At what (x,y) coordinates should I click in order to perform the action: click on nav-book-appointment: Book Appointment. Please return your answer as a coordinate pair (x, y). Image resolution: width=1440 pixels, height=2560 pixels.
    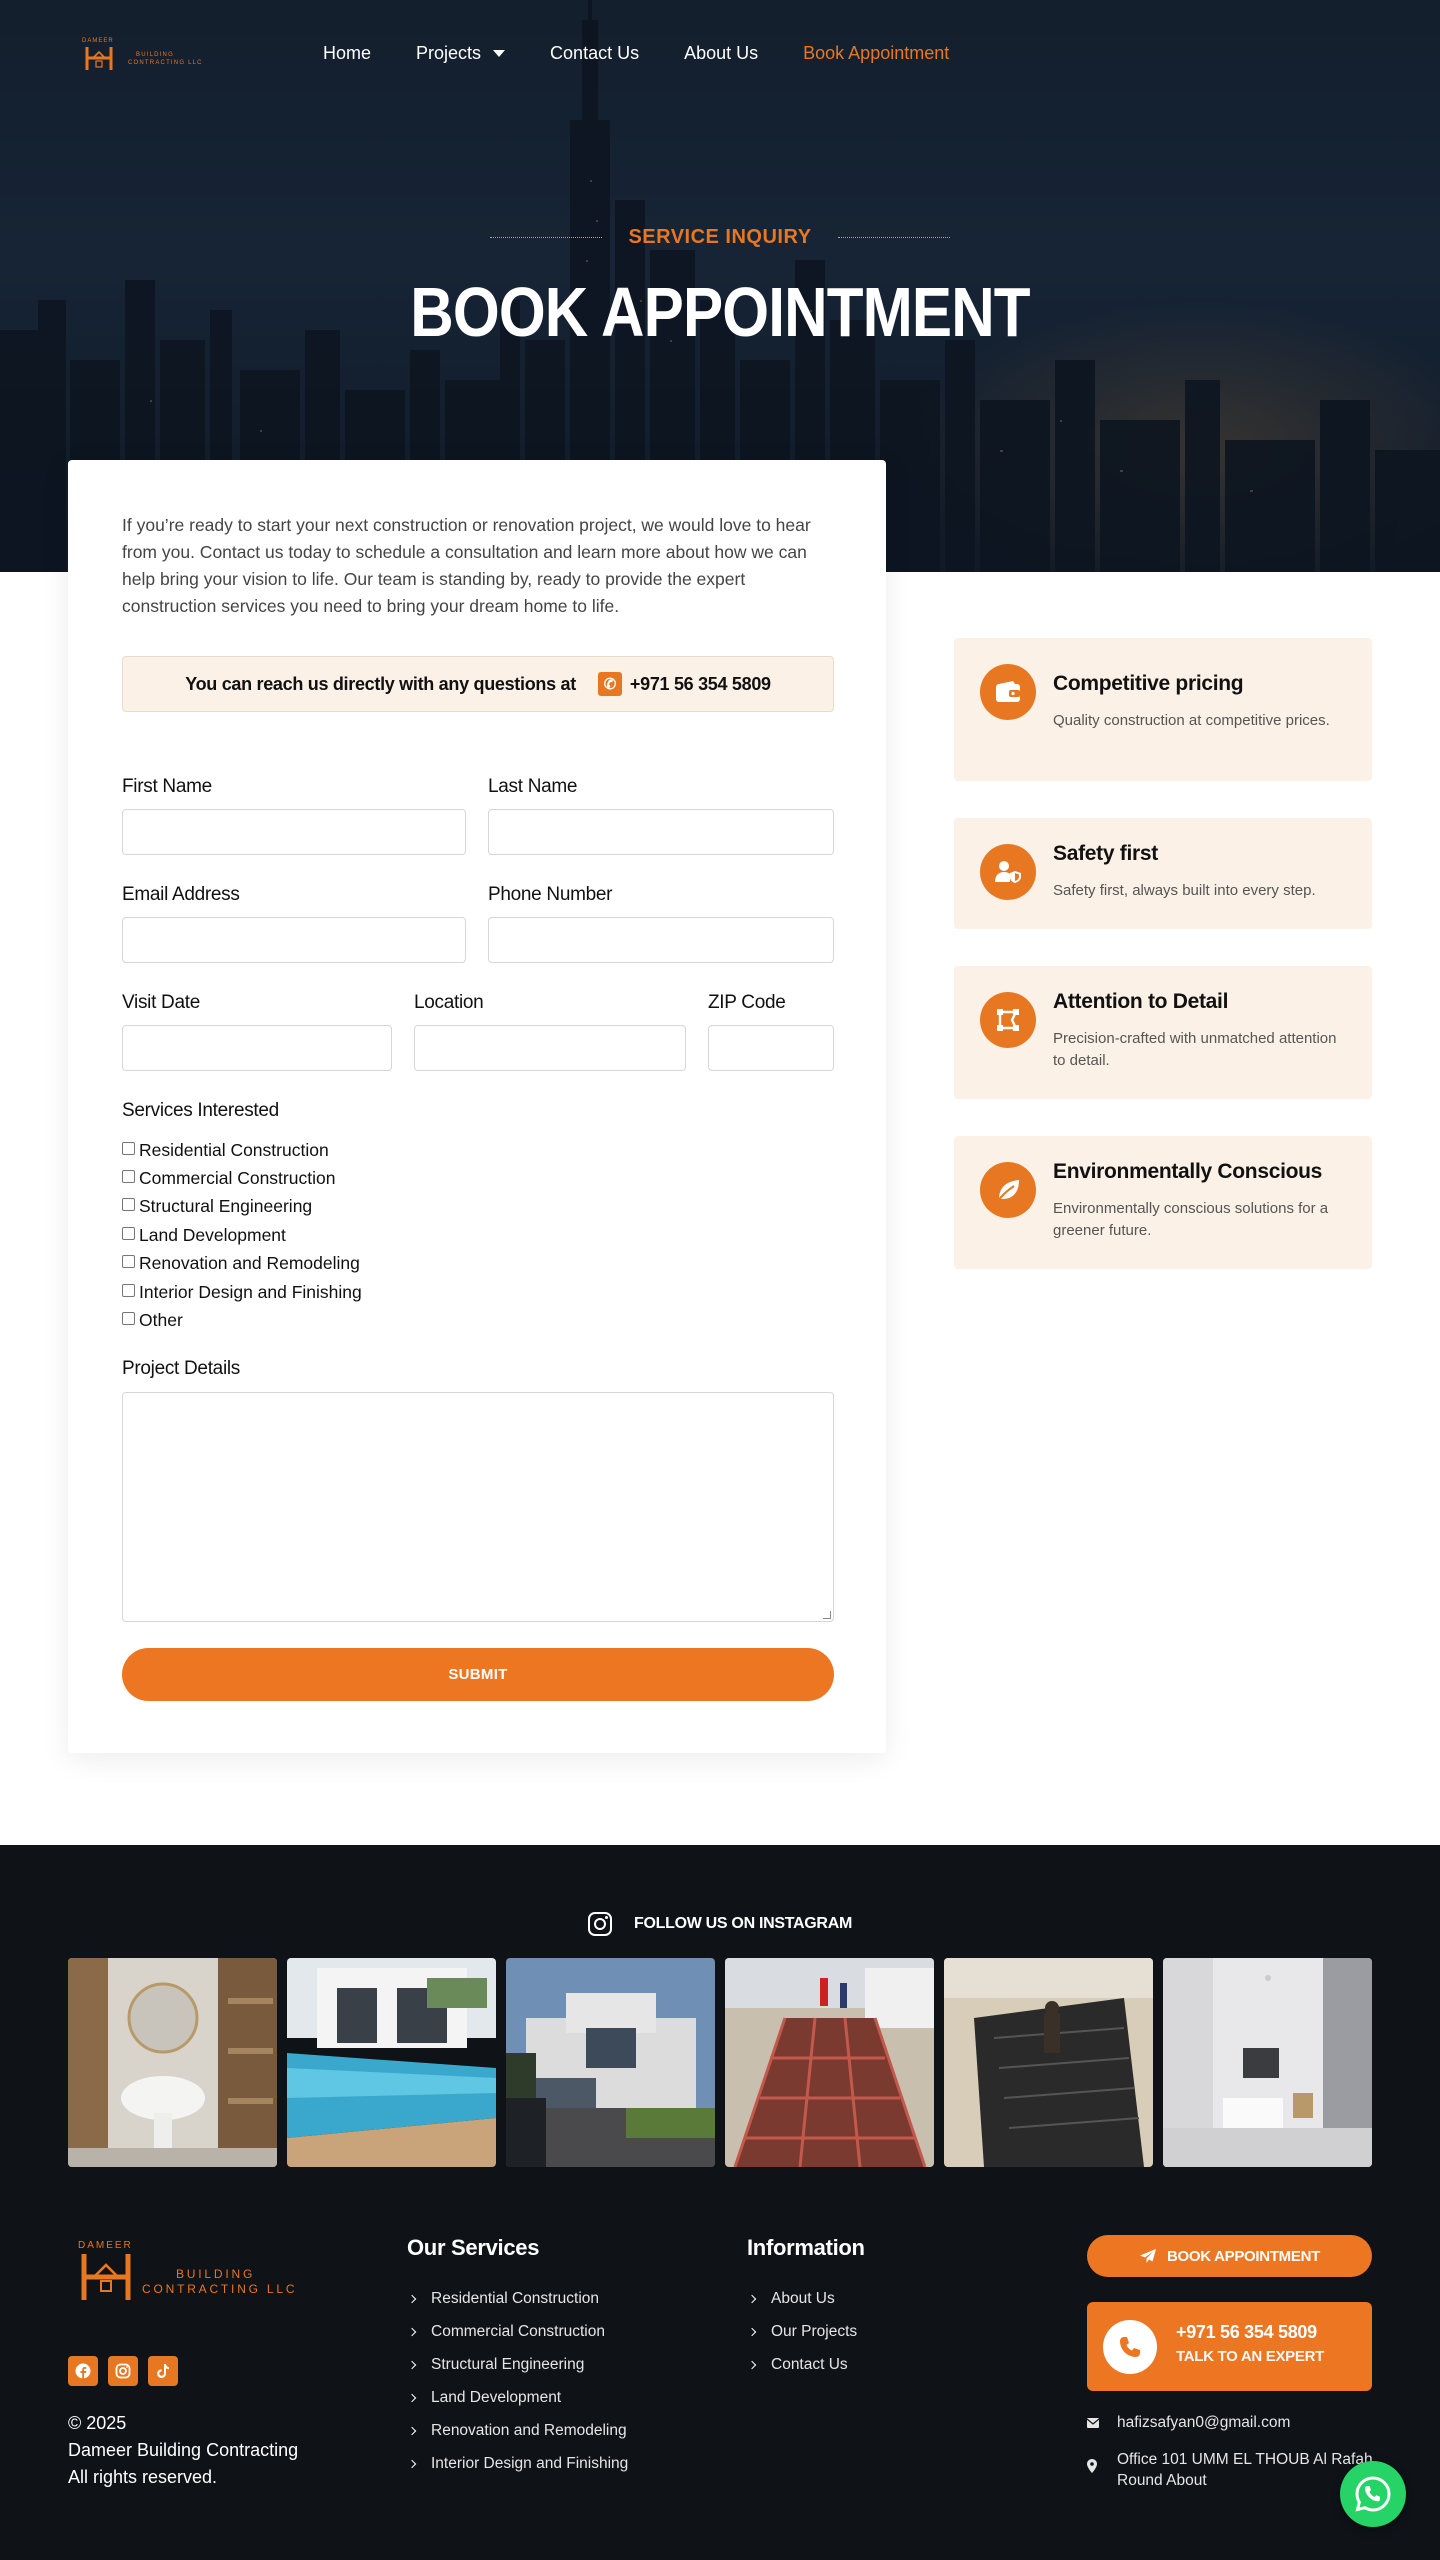
    Looking at the image, I should click on (876, 53).